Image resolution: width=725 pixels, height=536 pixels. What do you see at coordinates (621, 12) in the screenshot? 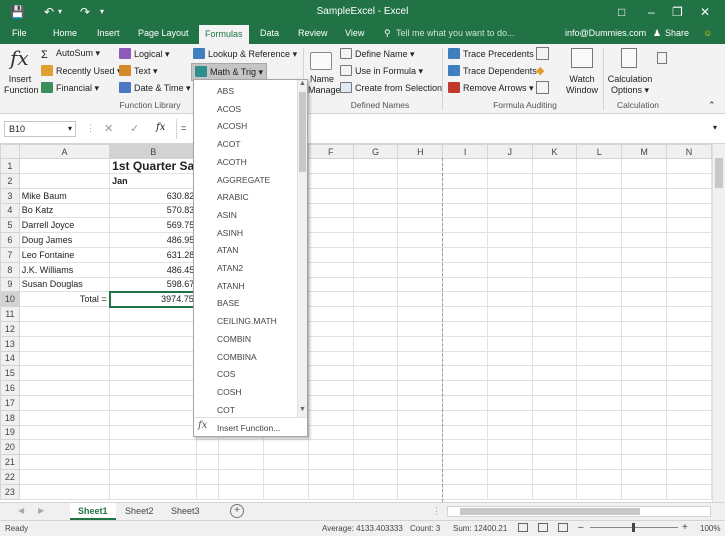
I see `ribbon-options-icon: □` at bounding box center [621, 12].